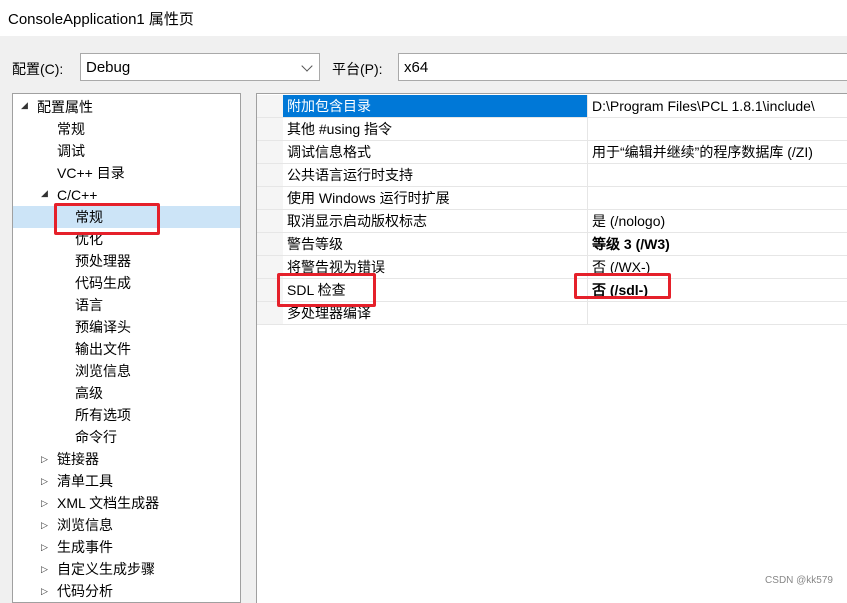  I want to click on property-row: 使用 Windows 运行时扩展, so click(552, 198).